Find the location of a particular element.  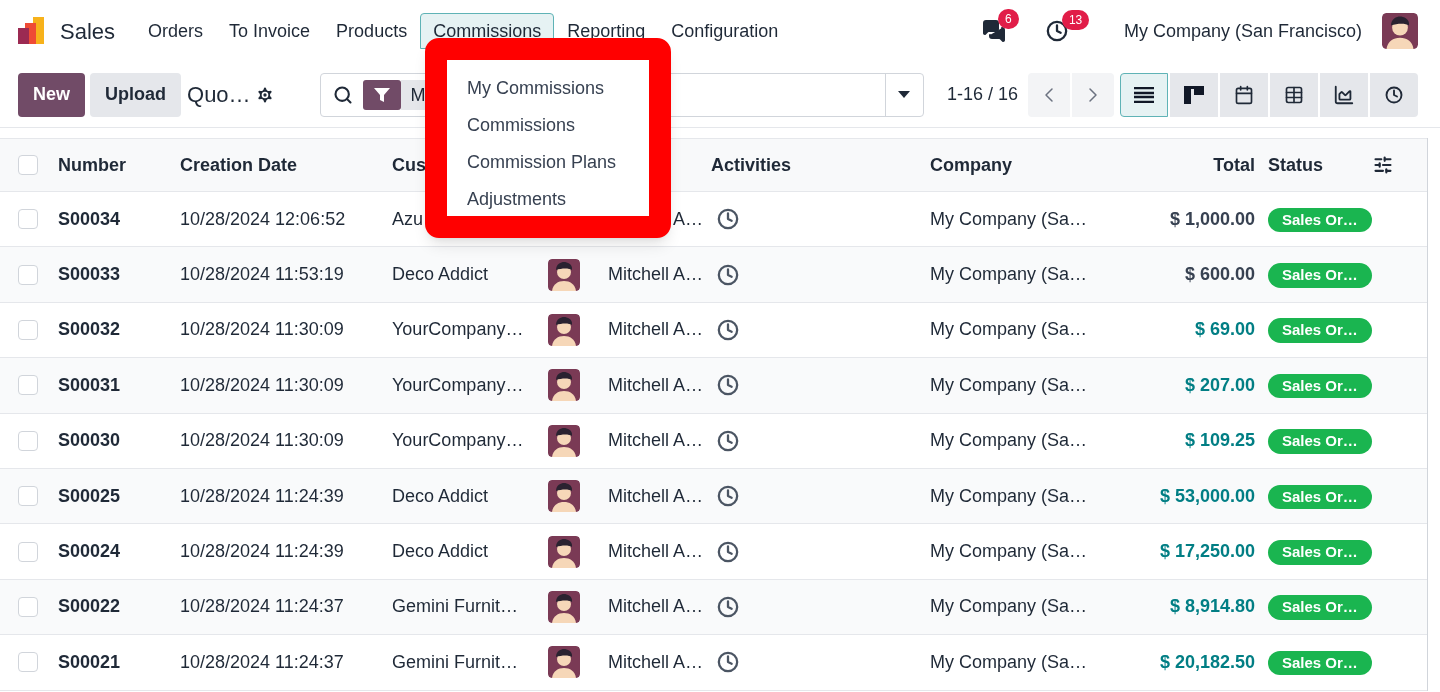

kanban-icon is located at coordinates (1194, 94).